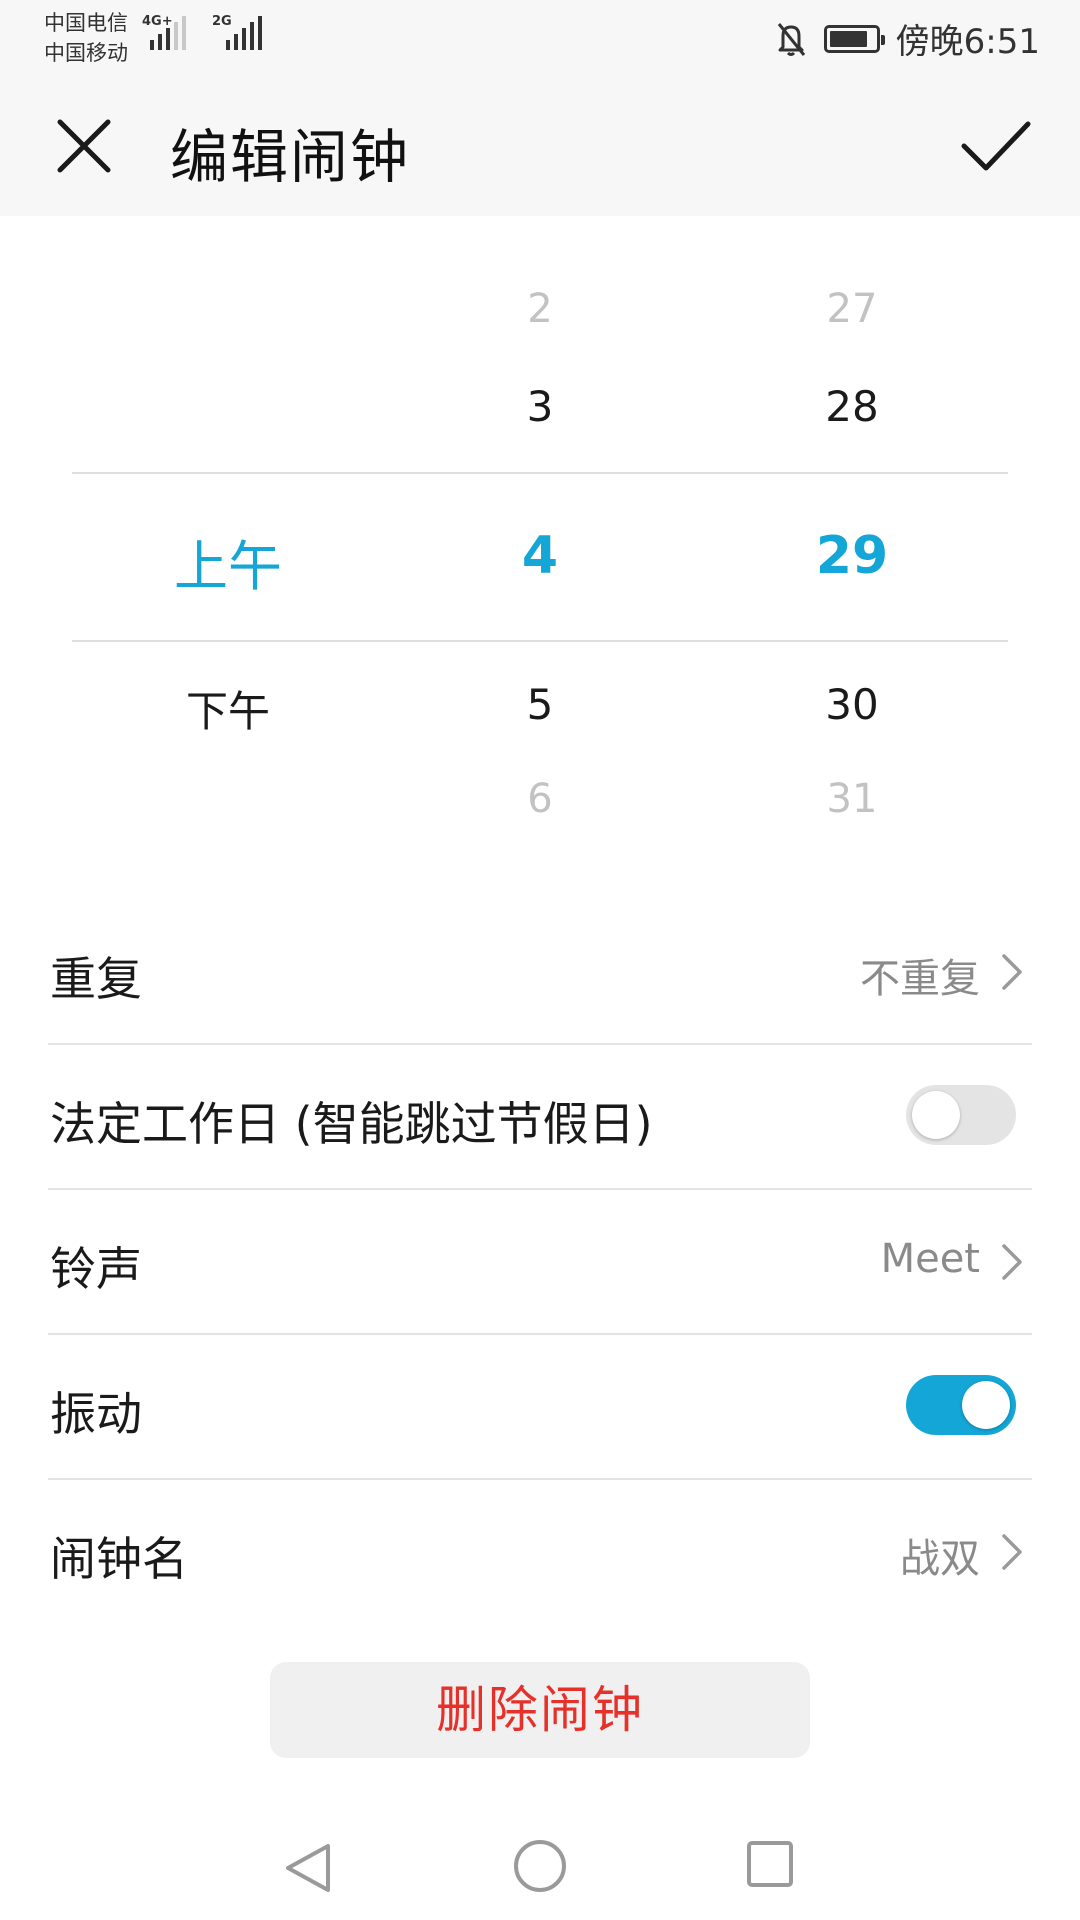 This screenshot has height=1920, width=1080. What do you see at coordinates (854, 38) in the screenshot?
I see `battery-icon` at bounding box center [854, 38].